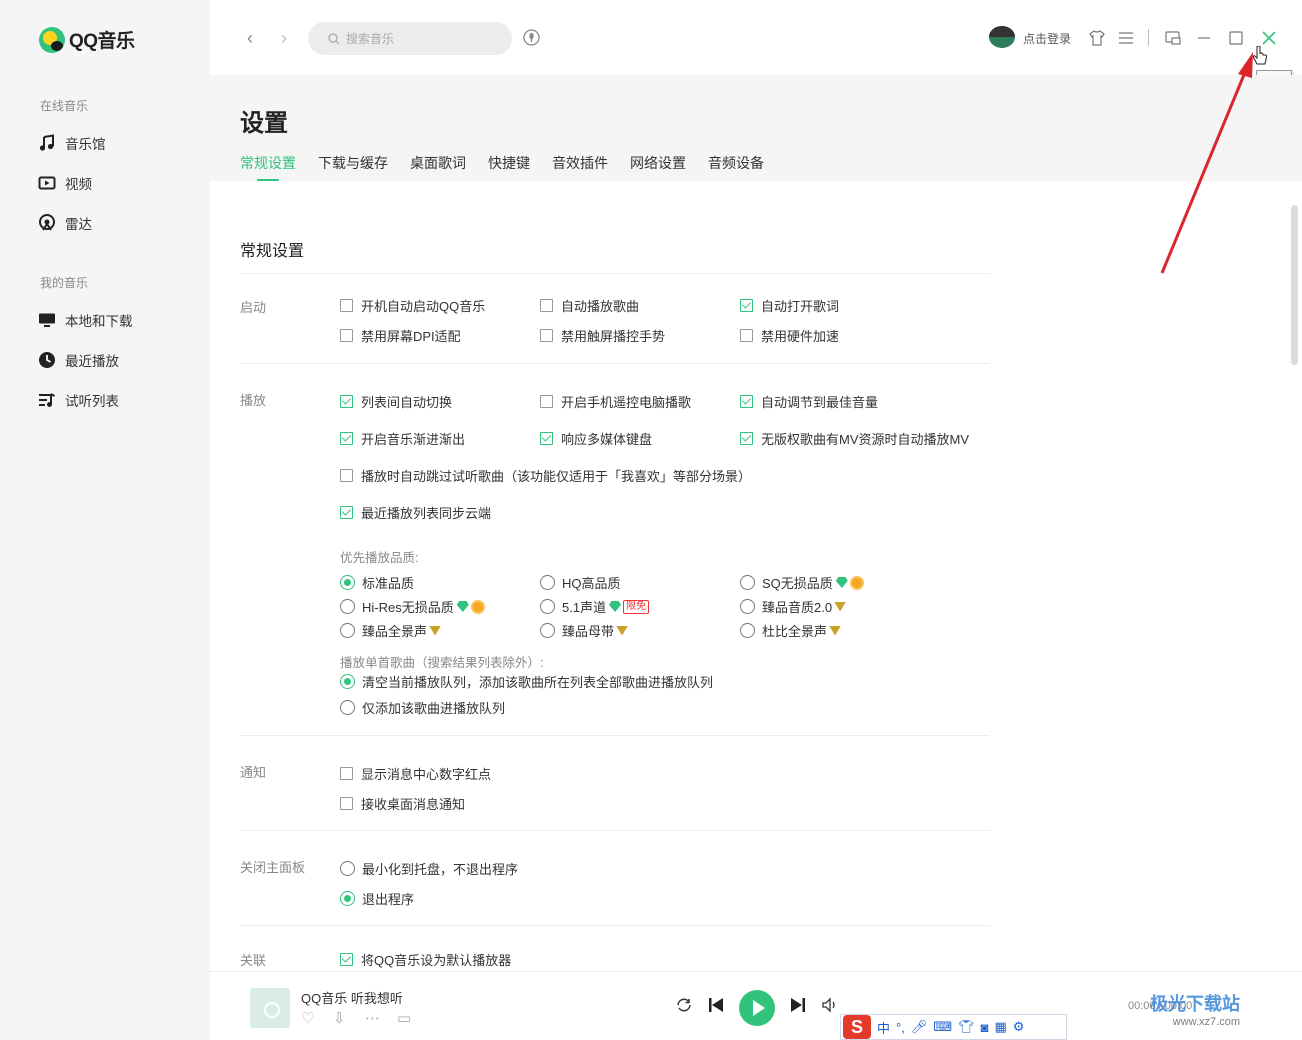 The height and width of the screenshot is (1040, 1302). Describe the element at coordinates (342, 1018) in the screenshot. I see `download-icon: ⇩` at that location.